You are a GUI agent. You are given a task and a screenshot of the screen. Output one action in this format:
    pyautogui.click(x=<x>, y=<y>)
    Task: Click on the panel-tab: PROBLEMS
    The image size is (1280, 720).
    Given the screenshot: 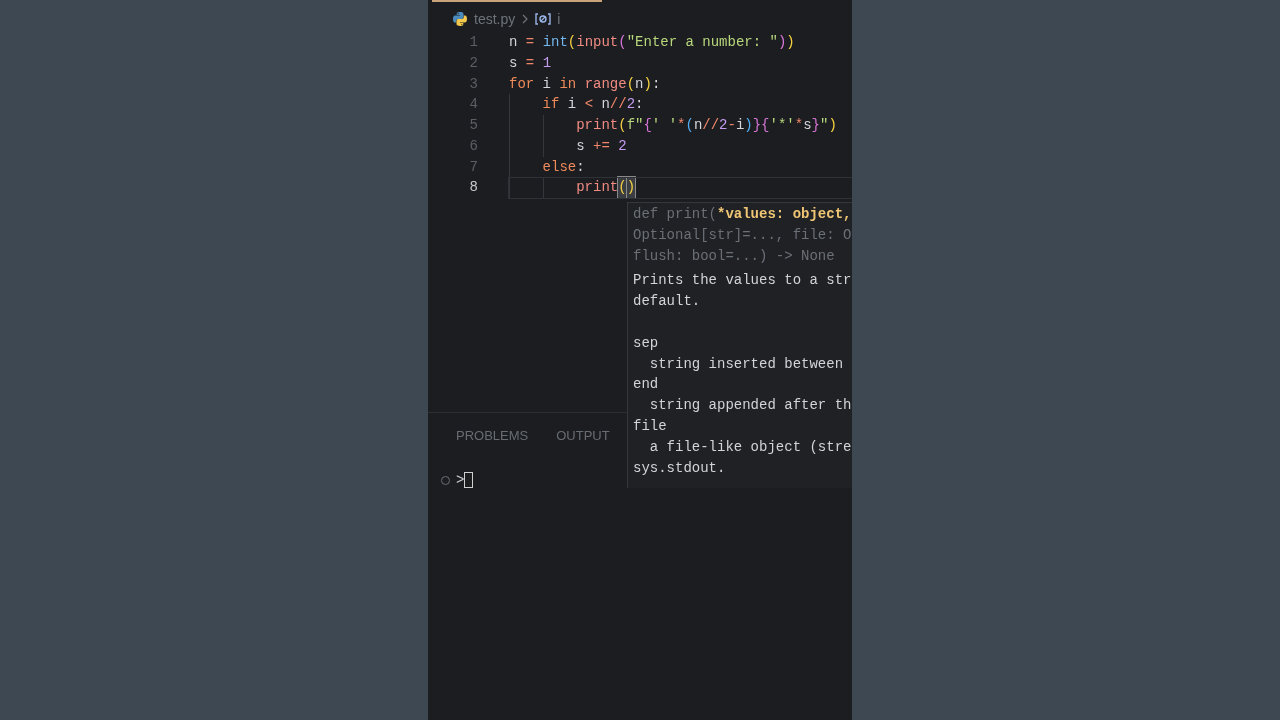 What is the action you would take?
    pyautogui.click(x=492, y=436)
    